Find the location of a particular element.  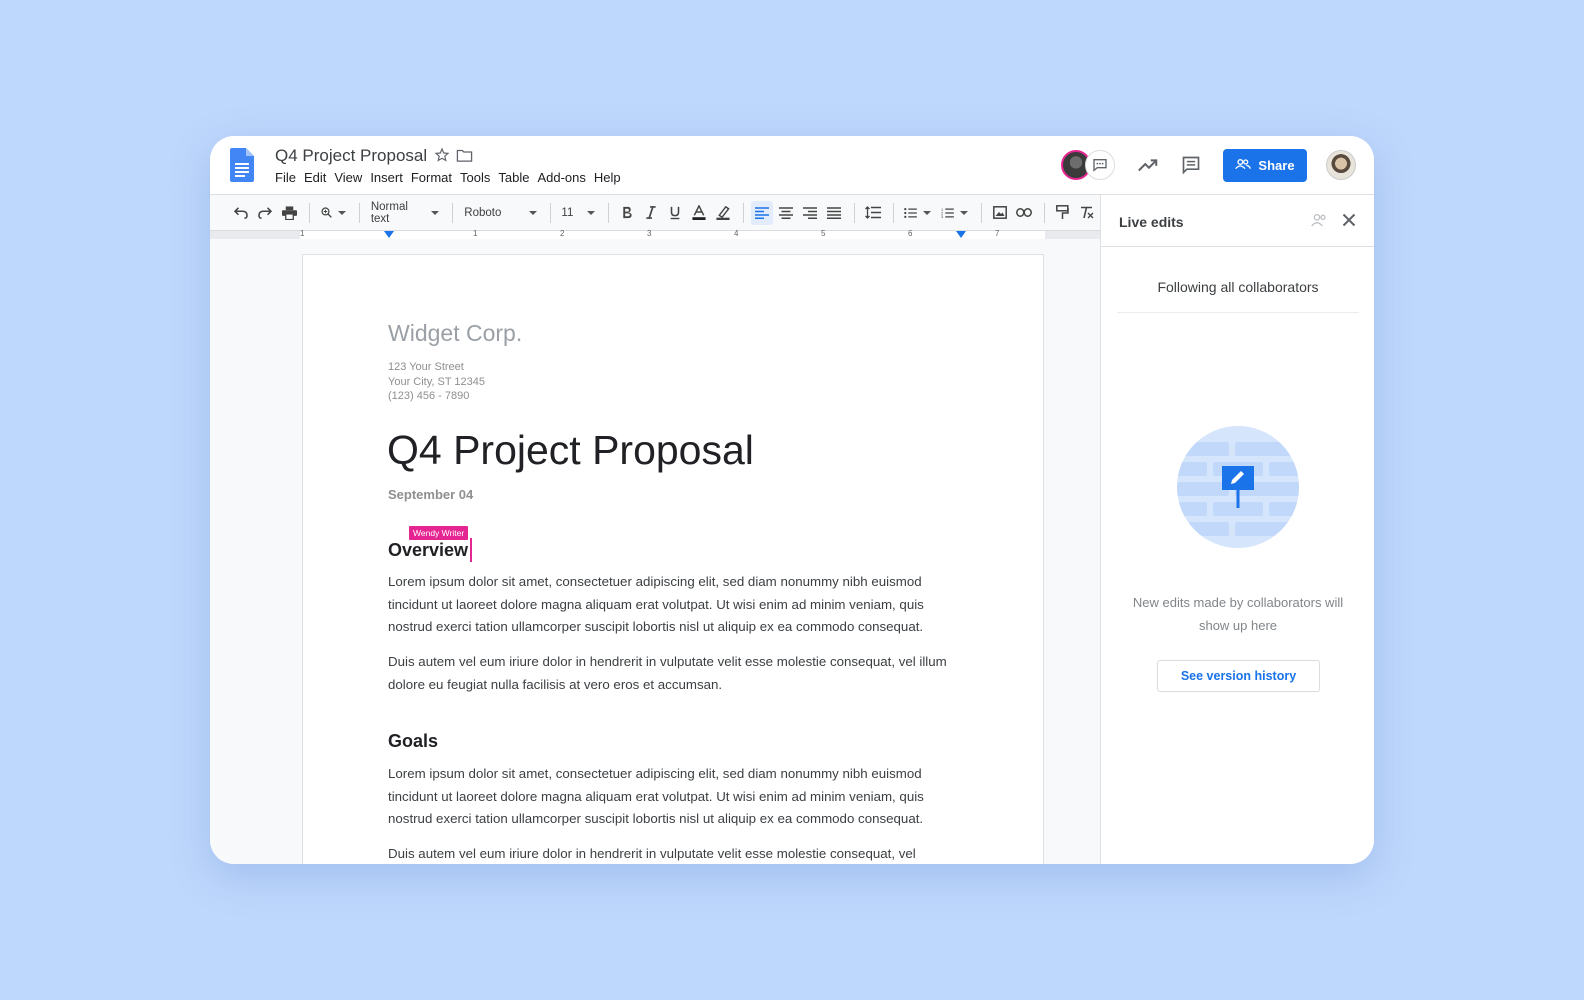

clear-formatting-icon is located at coordinates (1087, 213).